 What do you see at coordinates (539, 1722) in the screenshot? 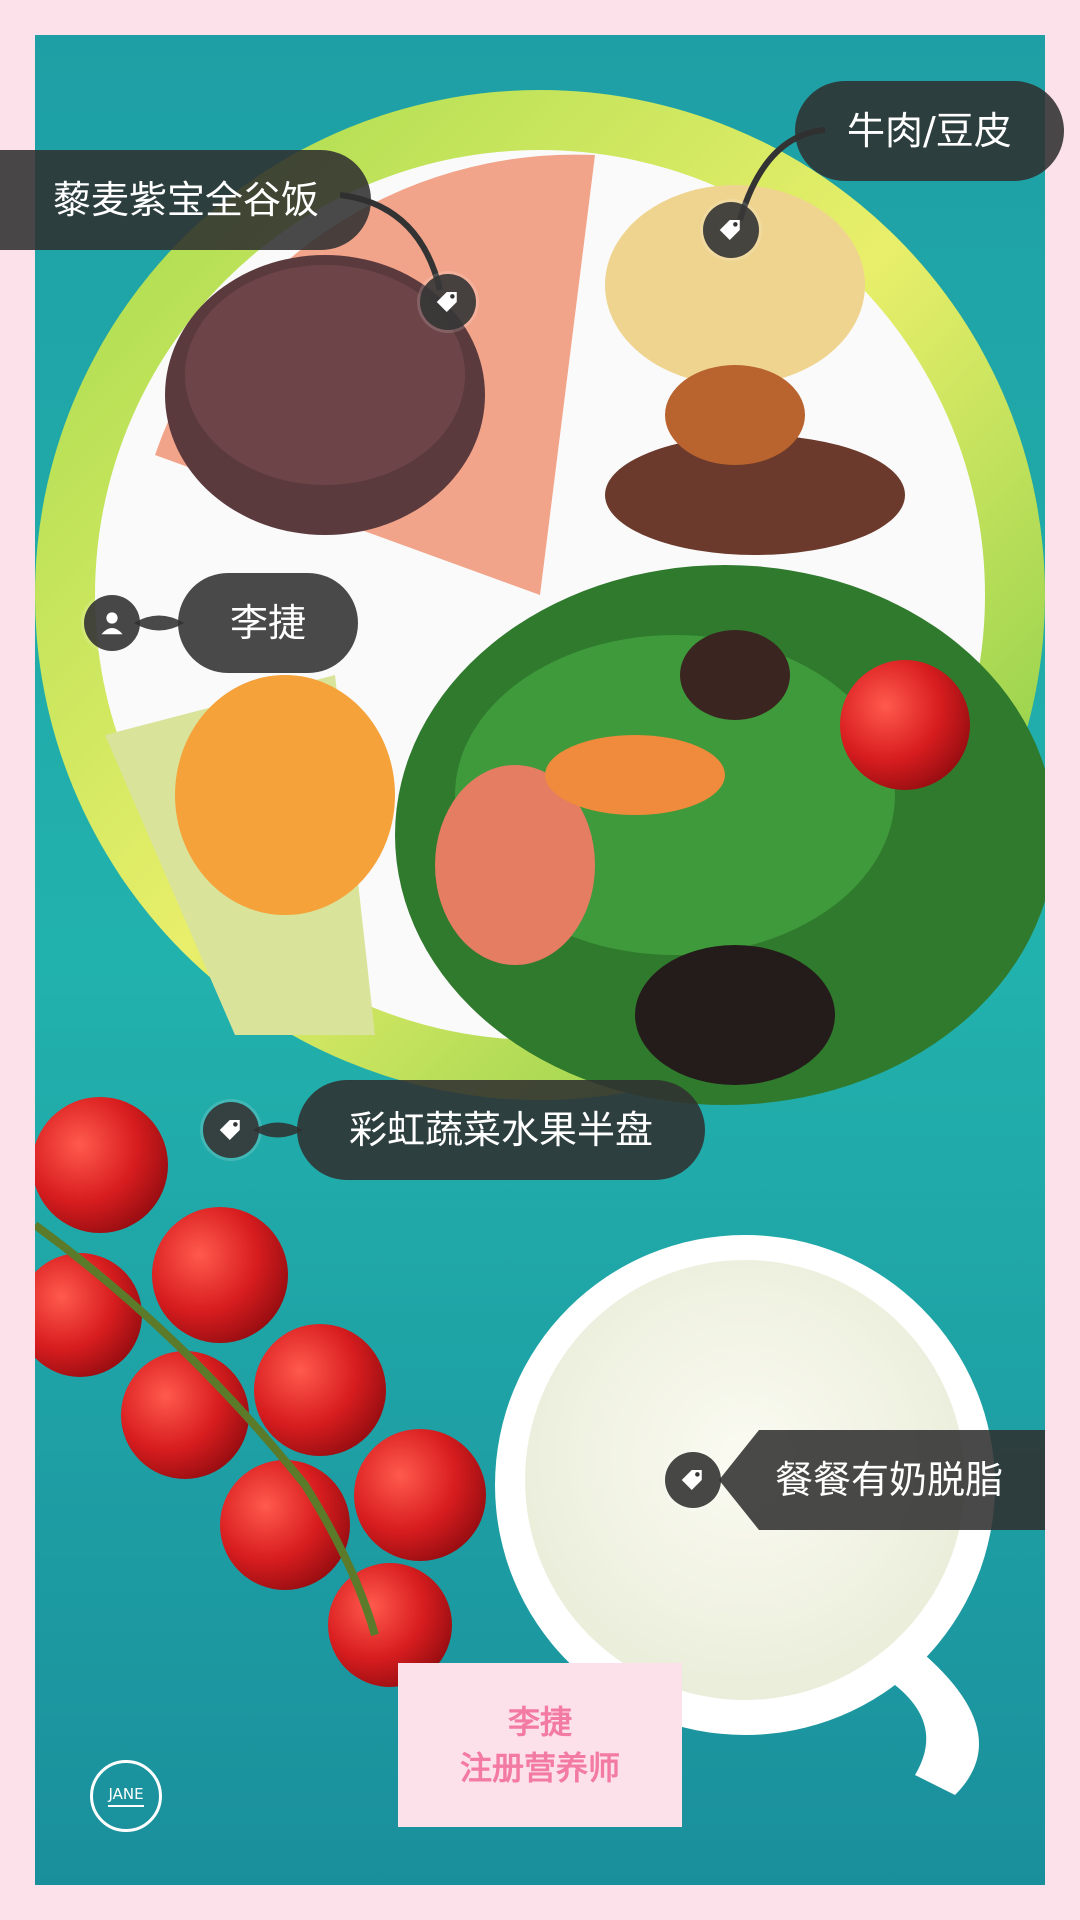
I see `author-name: 李捷` at bounding box center [539, 1722].